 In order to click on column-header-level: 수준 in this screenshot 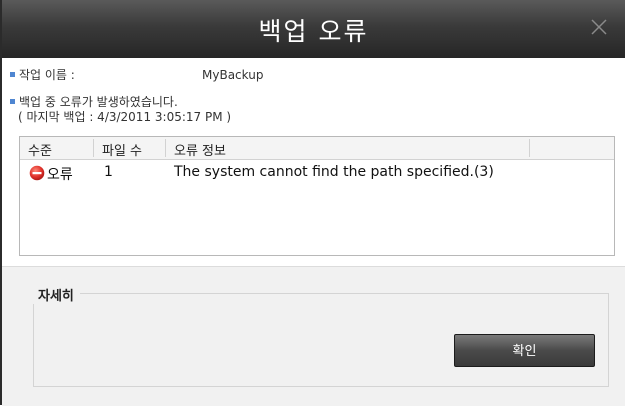, I will do `click(40, 149)`.